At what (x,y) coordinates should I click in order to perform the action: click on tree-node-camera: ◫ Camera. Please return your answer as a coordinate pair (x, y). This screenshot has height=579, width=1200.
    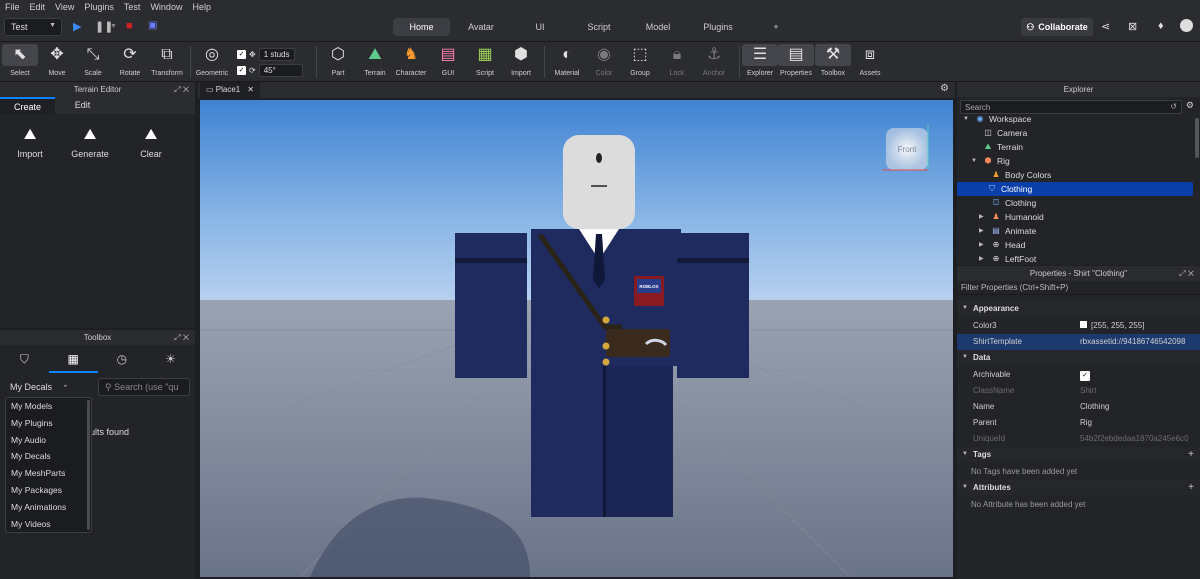
    Looking at the image, I should click on (999, 133).